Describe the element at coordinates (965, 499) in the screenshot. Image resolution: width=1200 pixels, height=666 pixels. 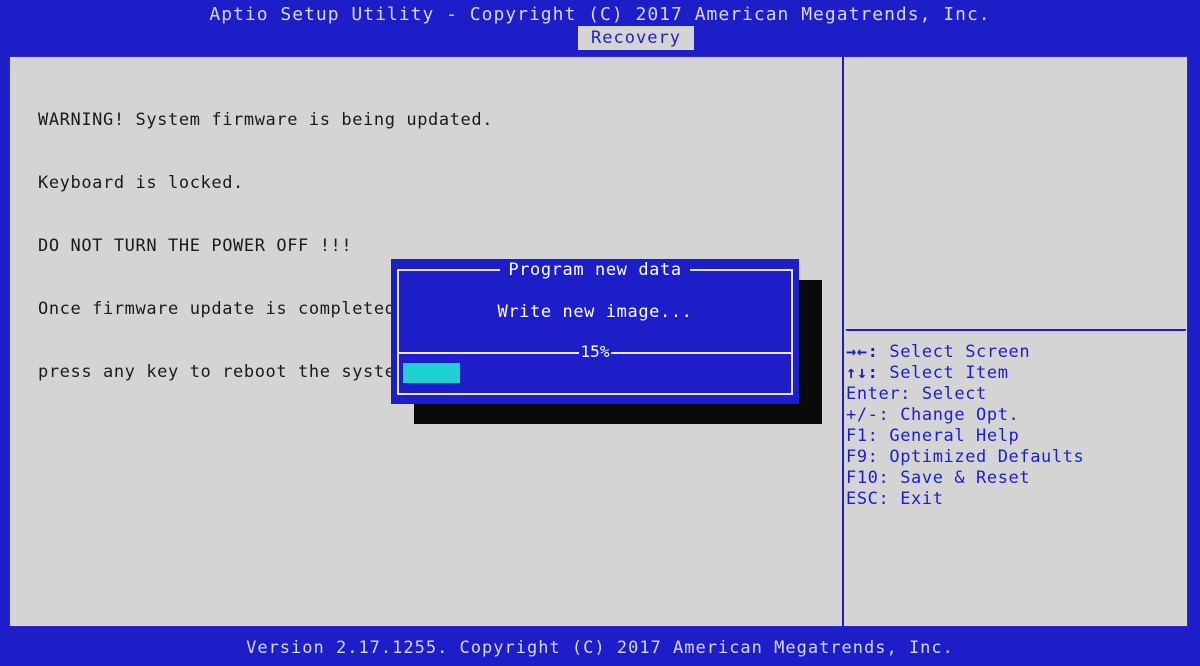
I see `help-item: ESC: Exit` at that location.